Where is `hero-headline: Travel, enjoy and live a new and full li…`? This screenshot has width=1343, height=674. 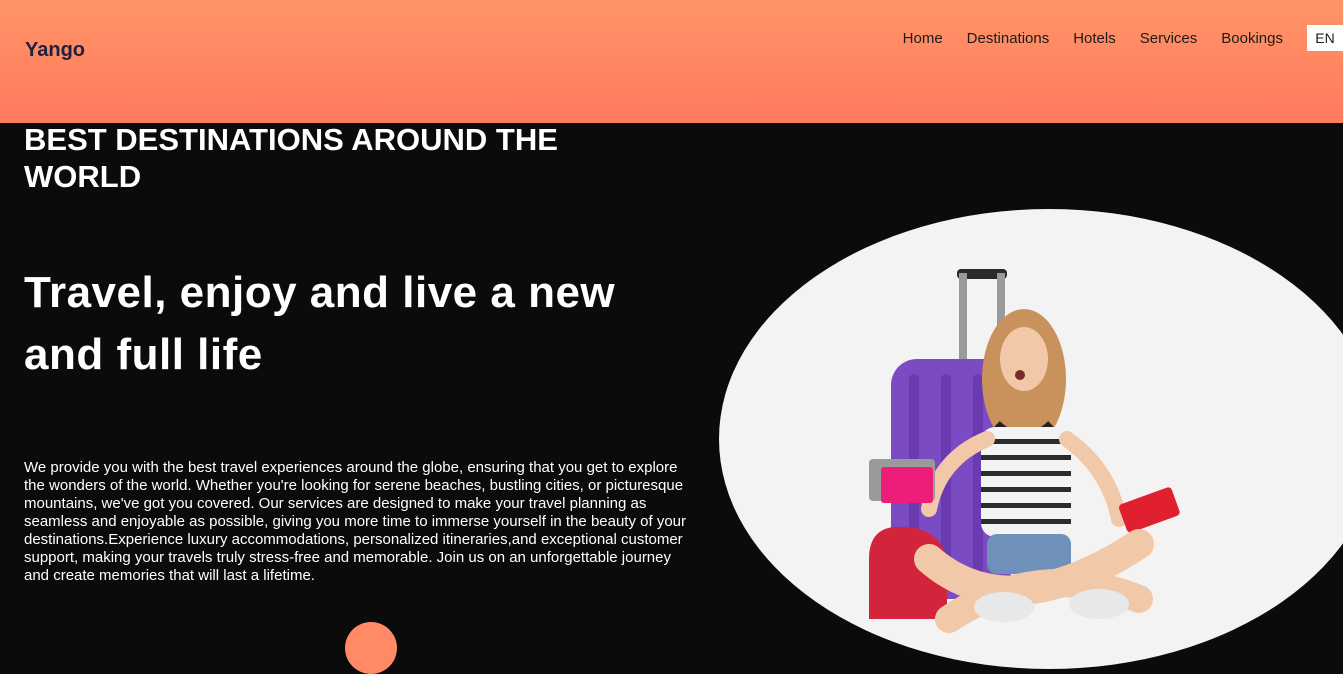
hero-headline: Travel, enjoy and live a new and full li… is located at coordinates (320, 323).